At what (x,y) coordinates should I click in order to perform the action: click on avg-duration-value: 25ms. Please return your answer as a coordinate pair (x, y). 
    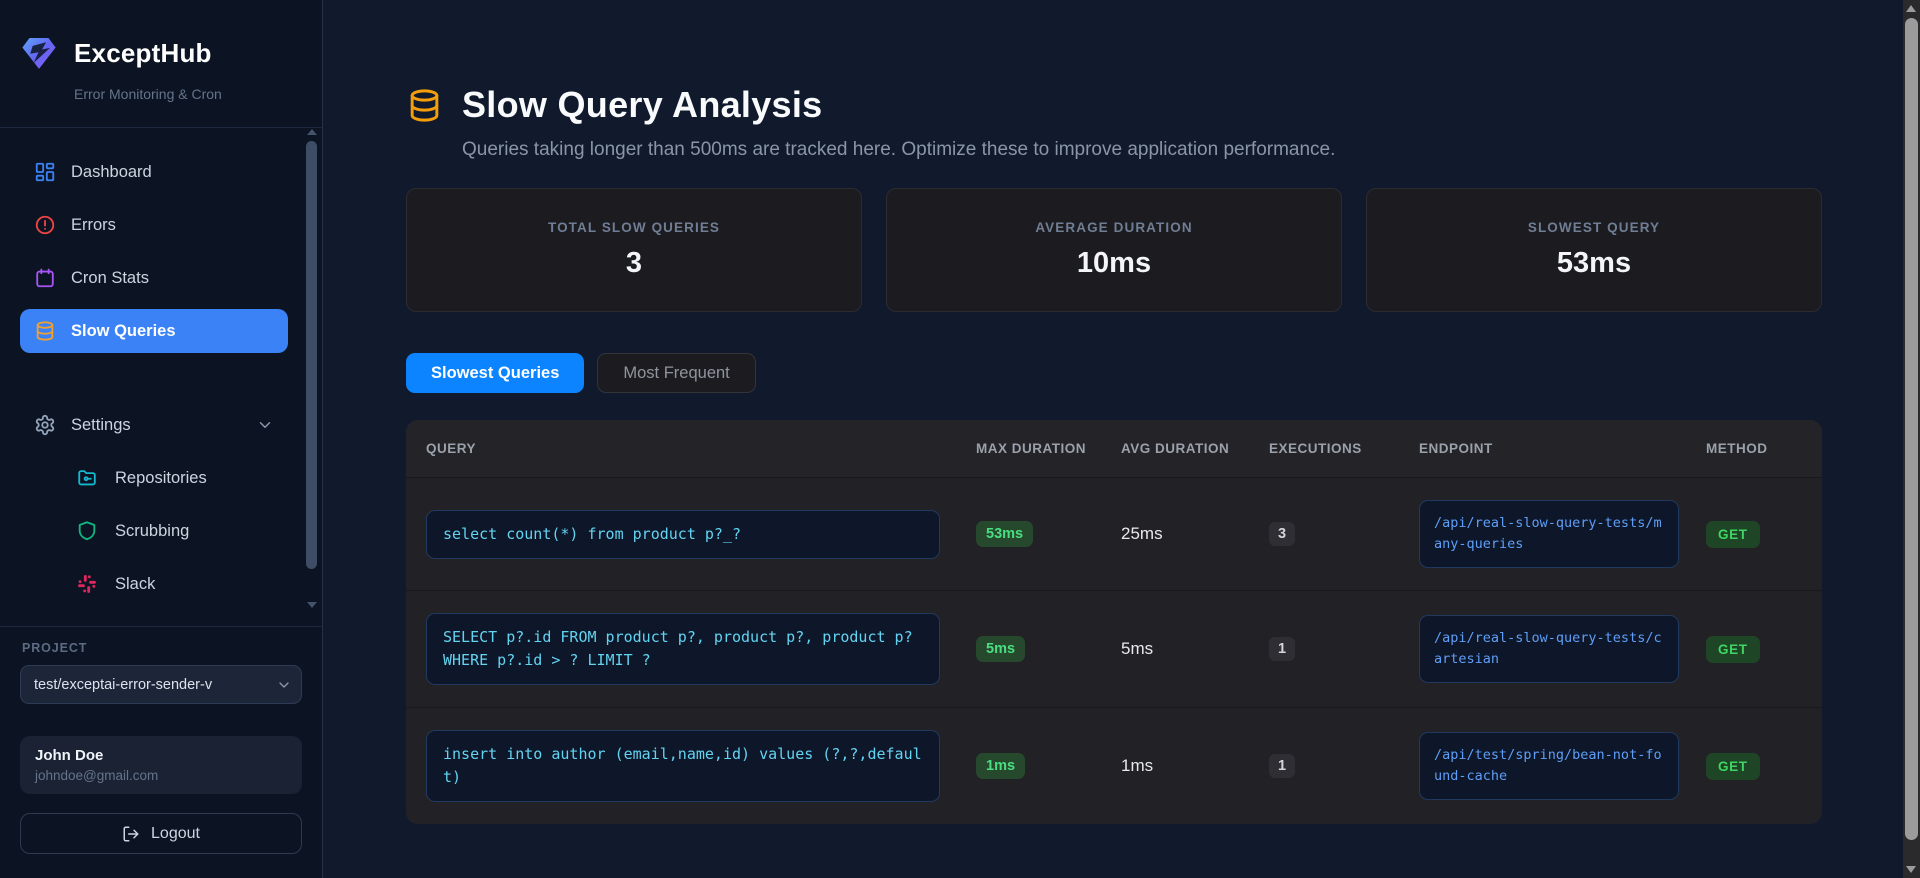
    Looking at the image, I should click on (1142, 533).